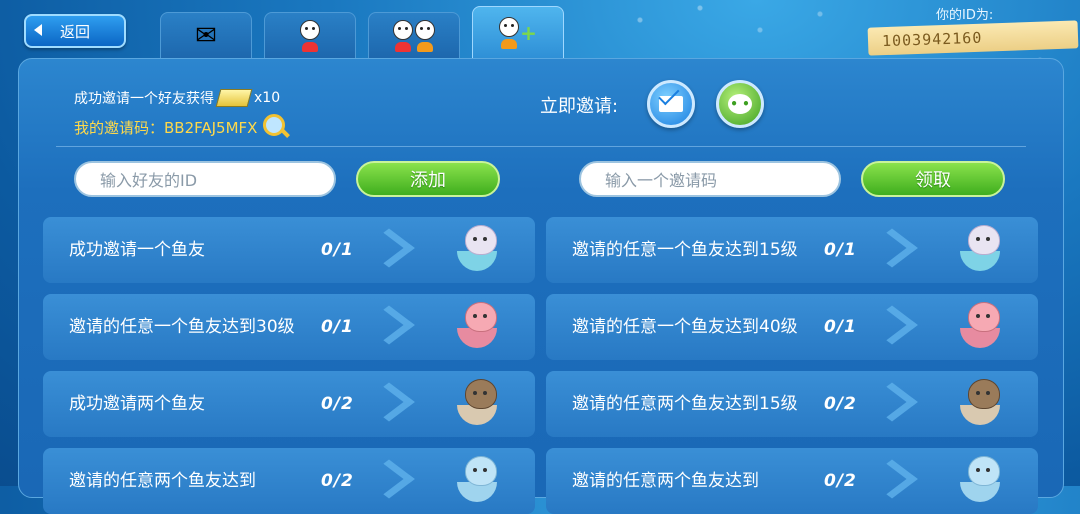  Describe the element at coordinates (234, 98) in the screenshot. I see `money-icon` at that location.